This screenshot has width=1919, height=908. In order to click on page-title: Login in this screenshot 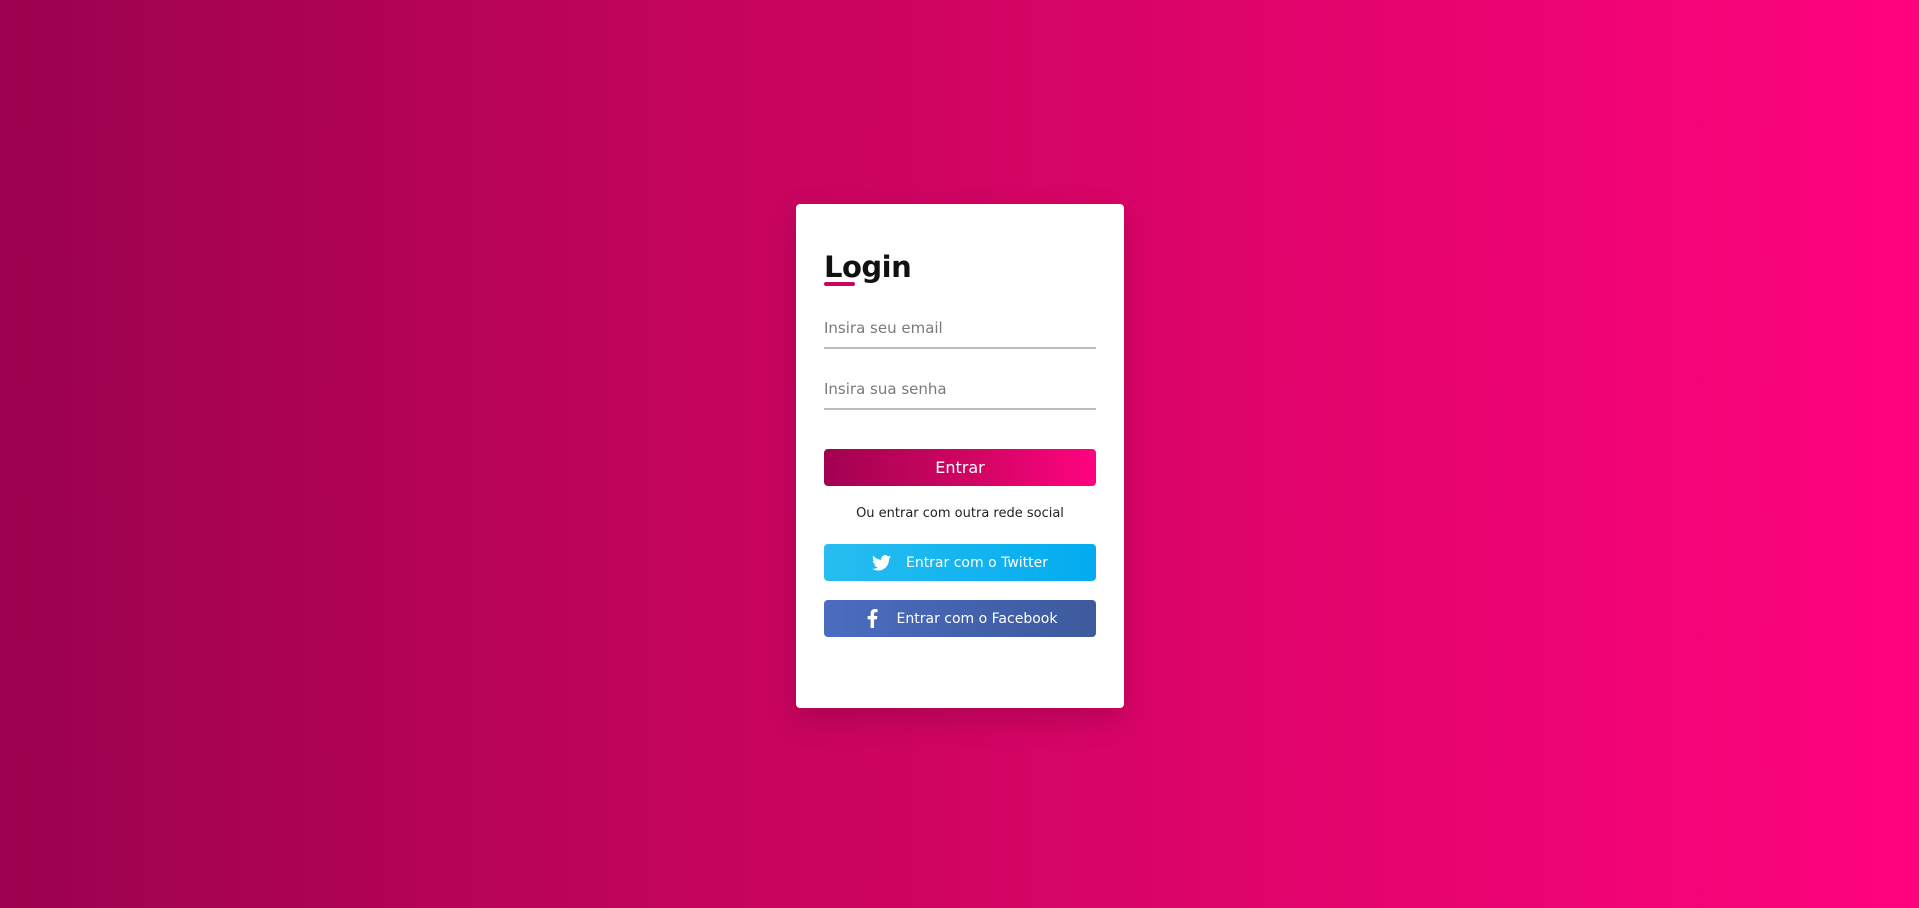, I will do `click(868, 267)`.